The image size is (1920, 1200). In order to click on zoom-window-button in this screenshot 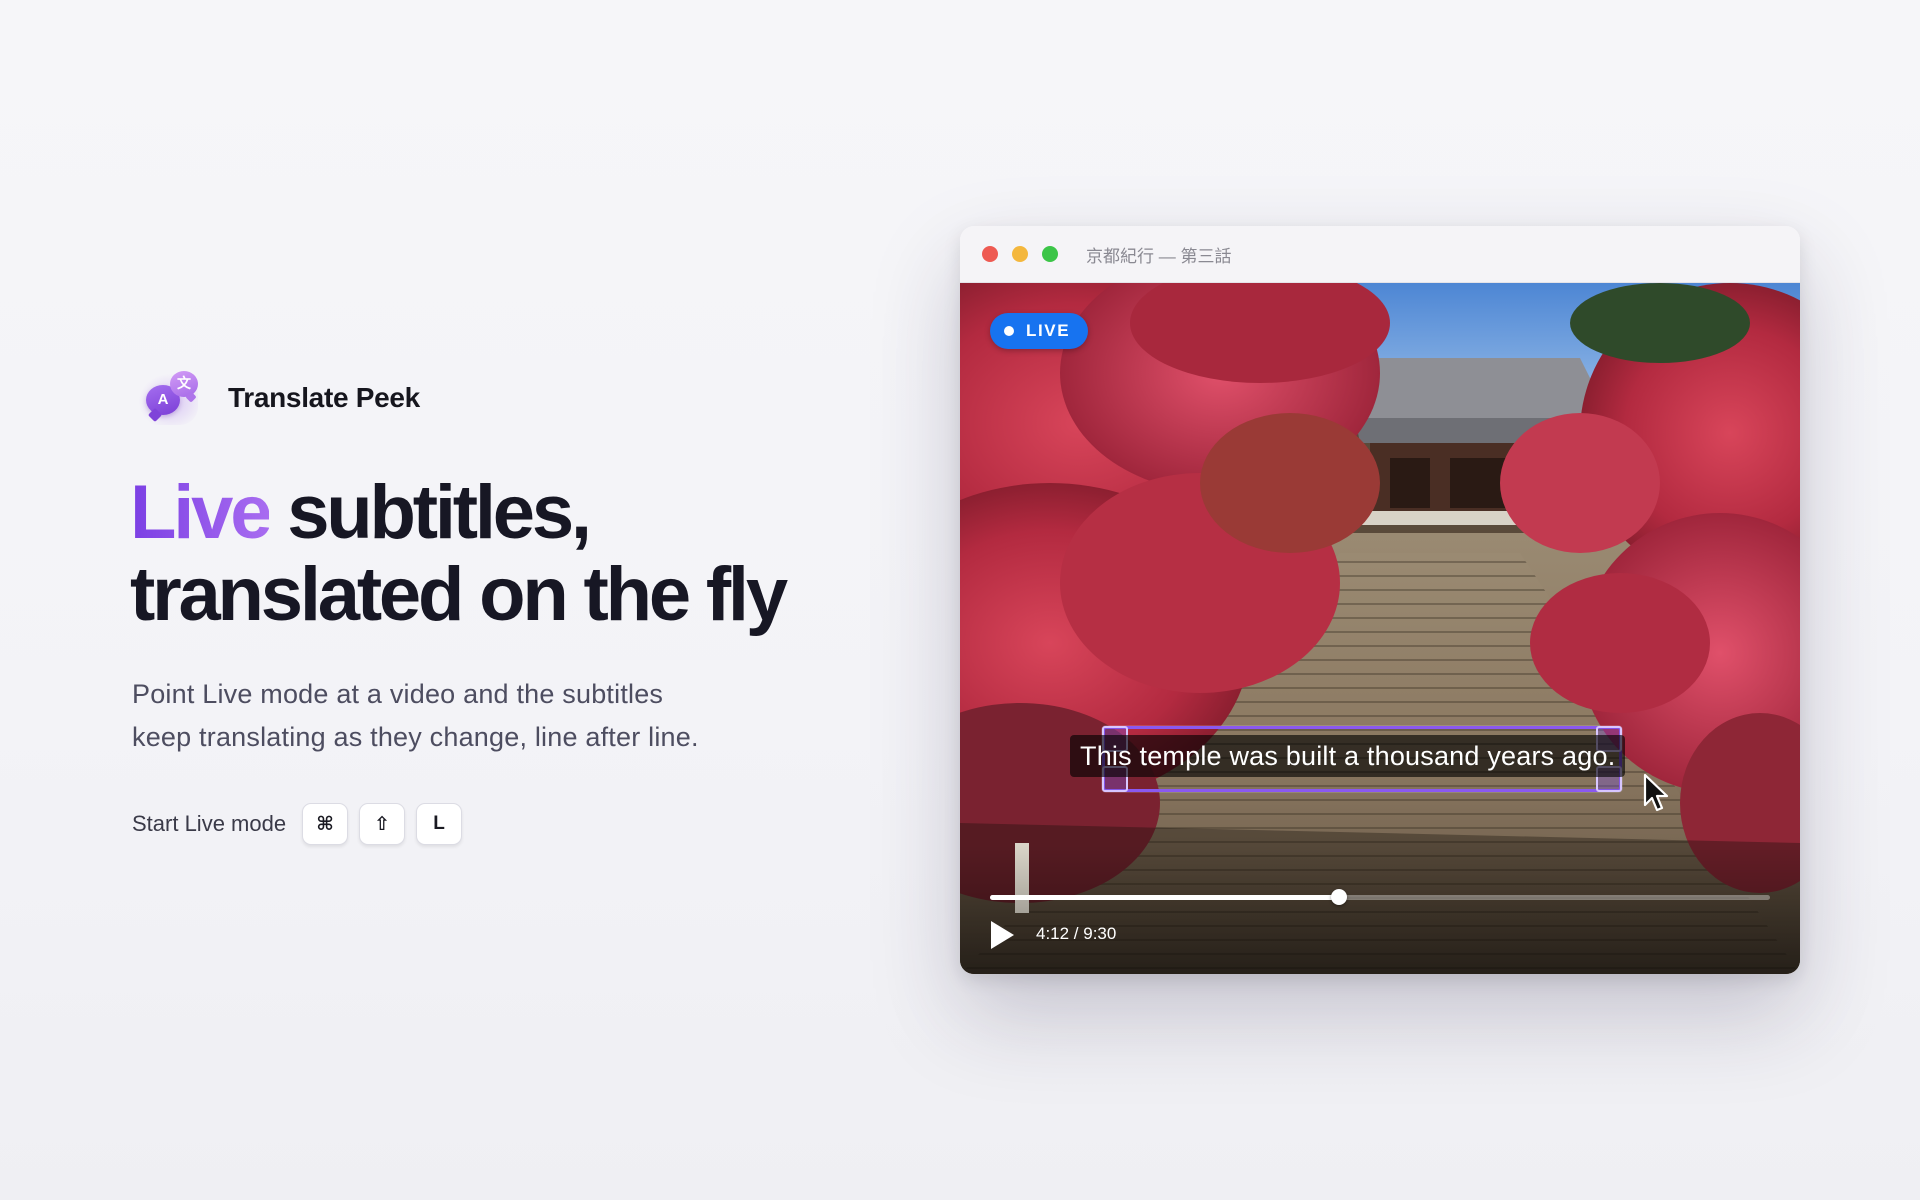, I will do `click(1050, 254)`.